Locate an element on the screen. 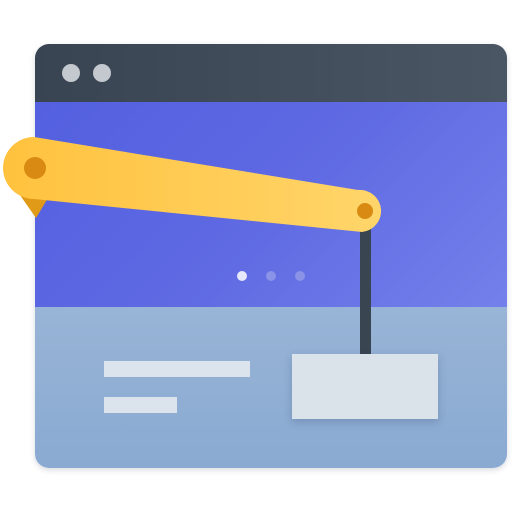  crane-cable is located at coordinates (365, 289).